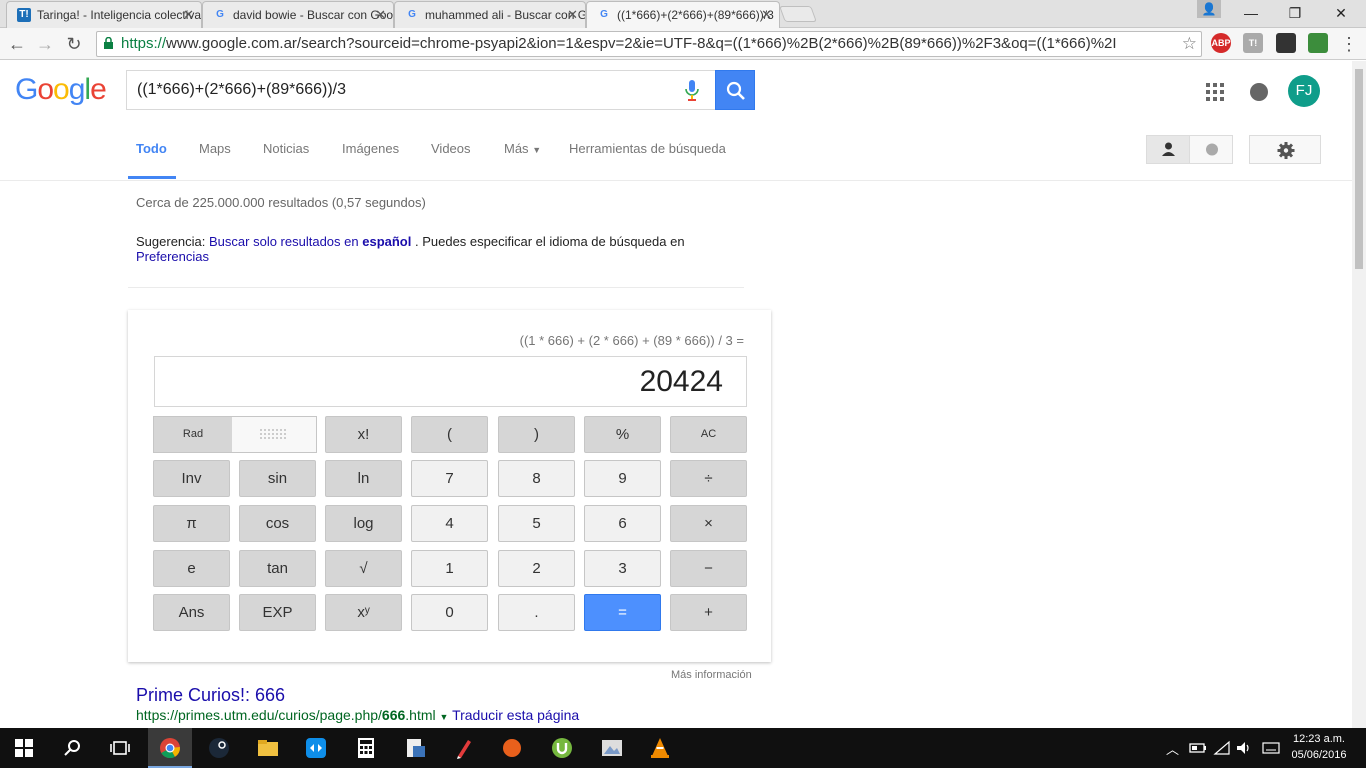  Describe the element at coordinates (1221, 43) in the screenshot. I see `adblock-plus-icon: ABP` at that location.